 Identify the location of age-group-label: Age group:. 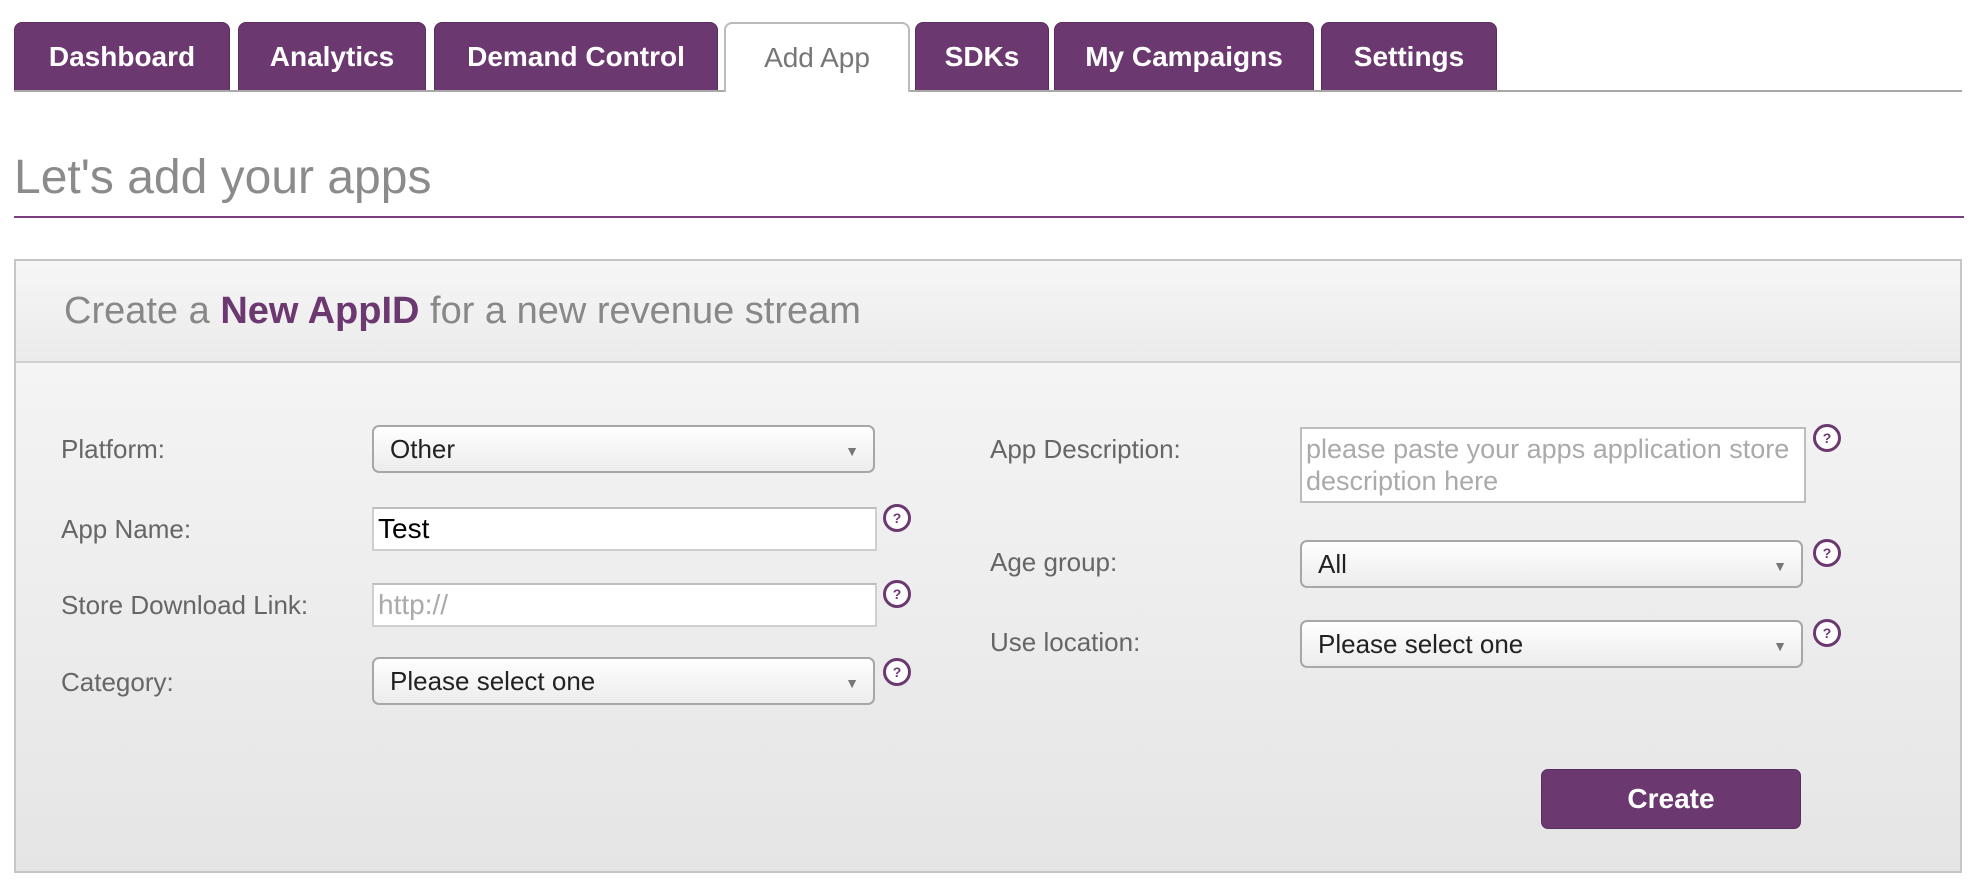
(1054, 562).